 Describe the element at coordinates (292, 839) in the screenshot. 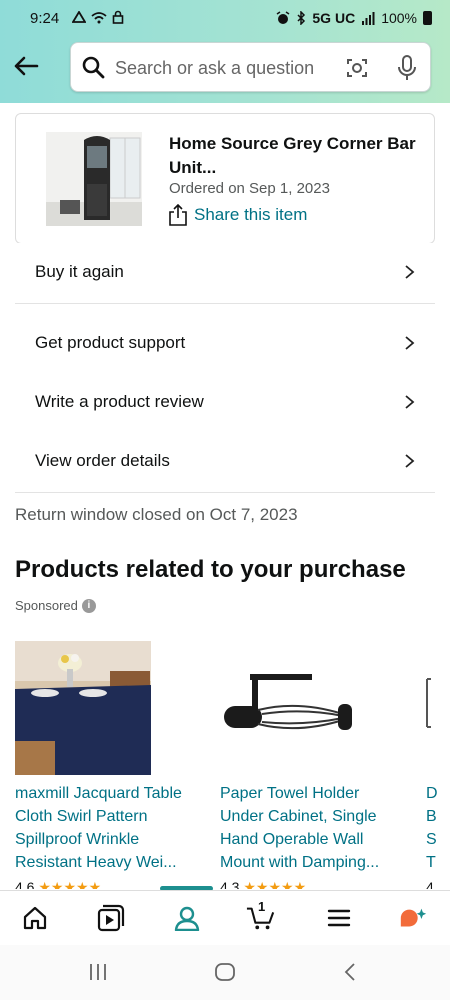

I see `title-line: Hand Operable Wall` at that location.